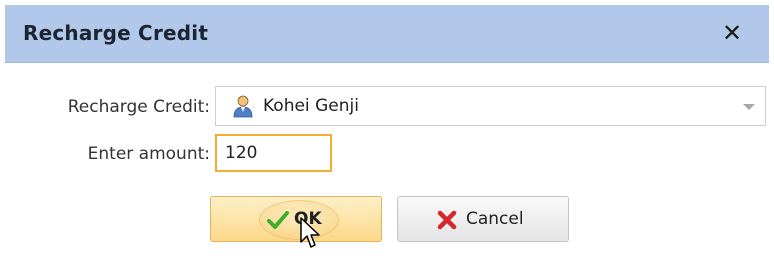 The width and height of the screenshot is (774, 262). Describe the element at coordinates (278, 220) in the screenshot. I see `checkmark-icon` at that location.